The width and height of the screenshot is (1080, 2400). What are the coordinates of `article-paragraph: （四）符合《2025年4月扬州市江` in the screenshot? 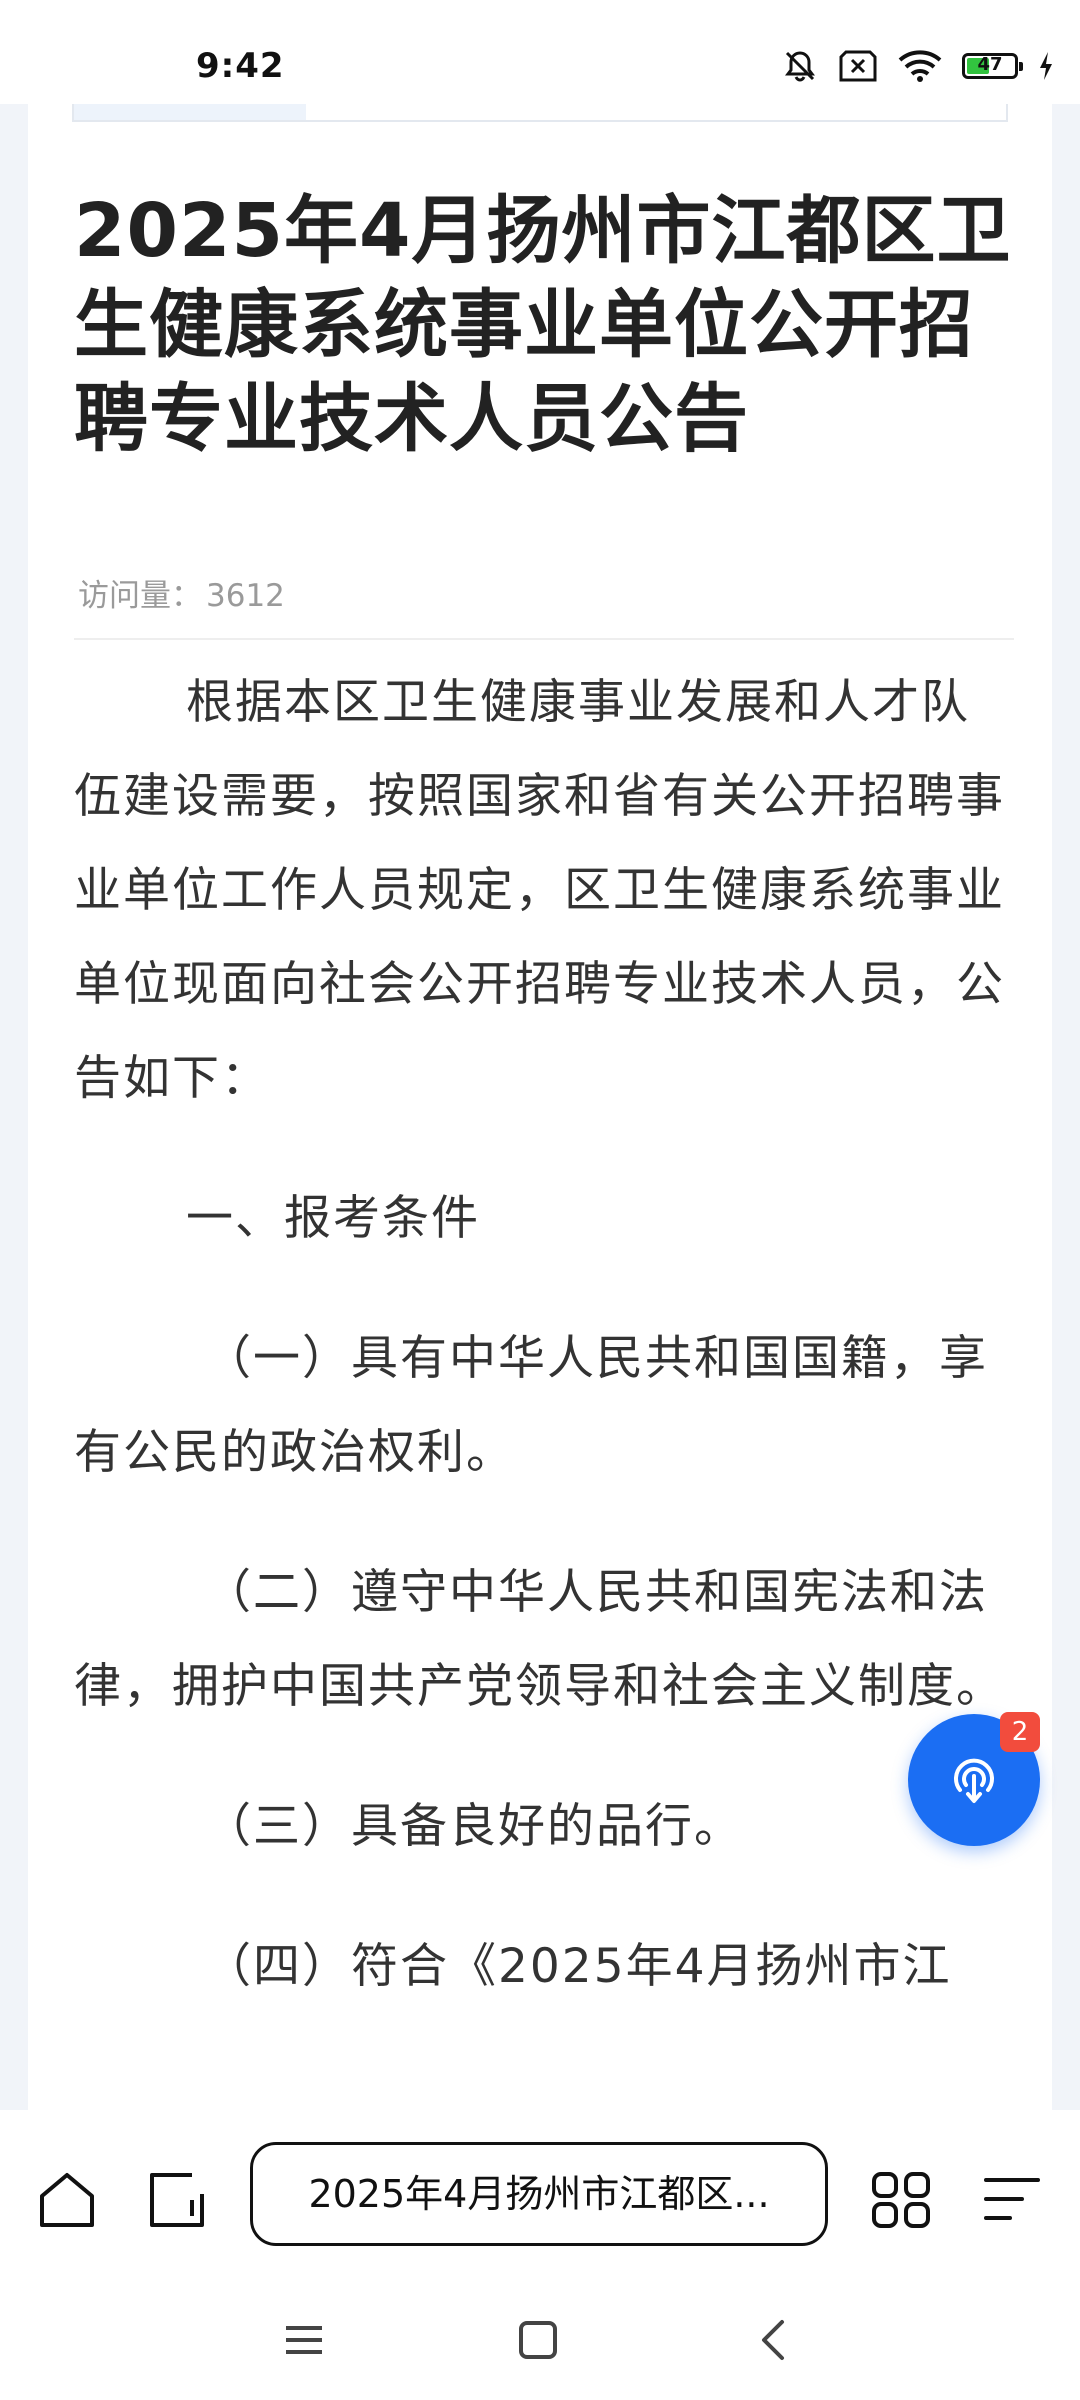 It's located at (578, 1966).